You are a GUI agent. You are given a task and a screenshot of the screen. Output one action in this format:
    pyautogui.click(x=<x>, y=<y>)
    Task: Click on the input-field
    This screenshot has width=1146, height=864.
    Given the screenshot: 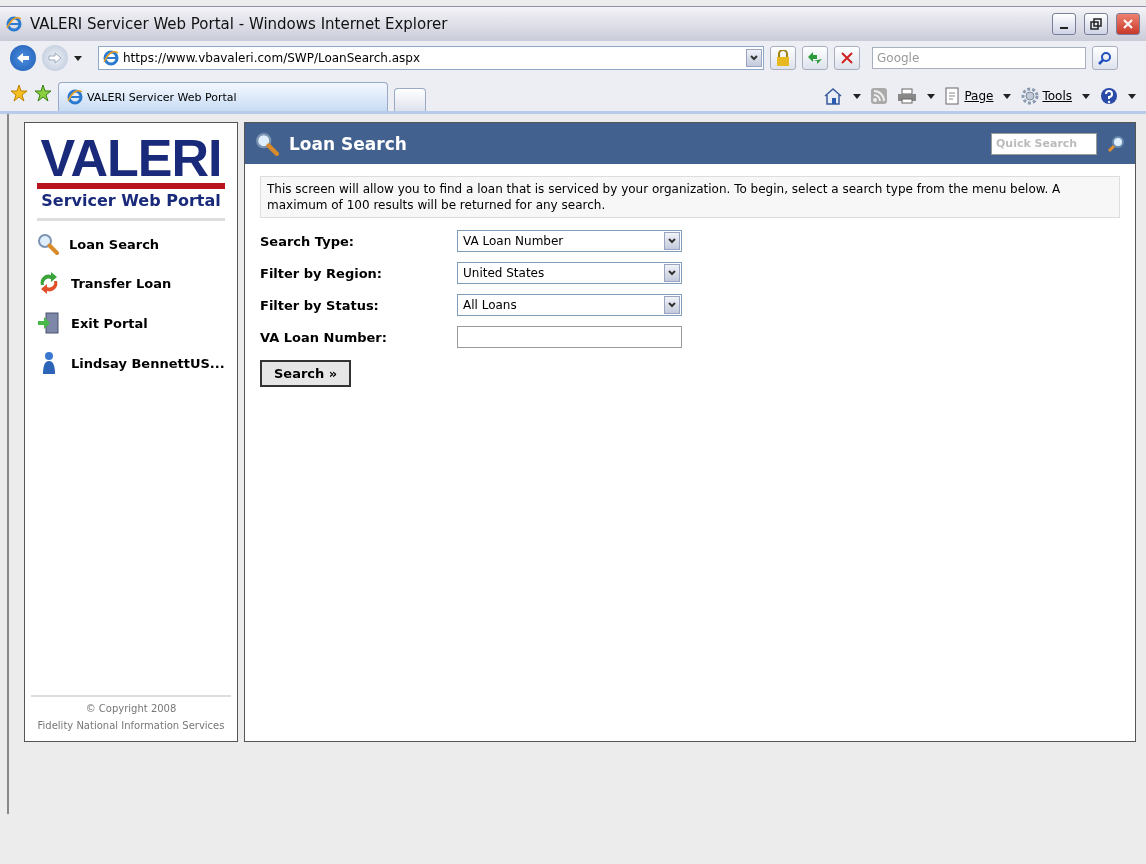 What is the action you would take?
    pyautogui.click(x=569, y=337)
    